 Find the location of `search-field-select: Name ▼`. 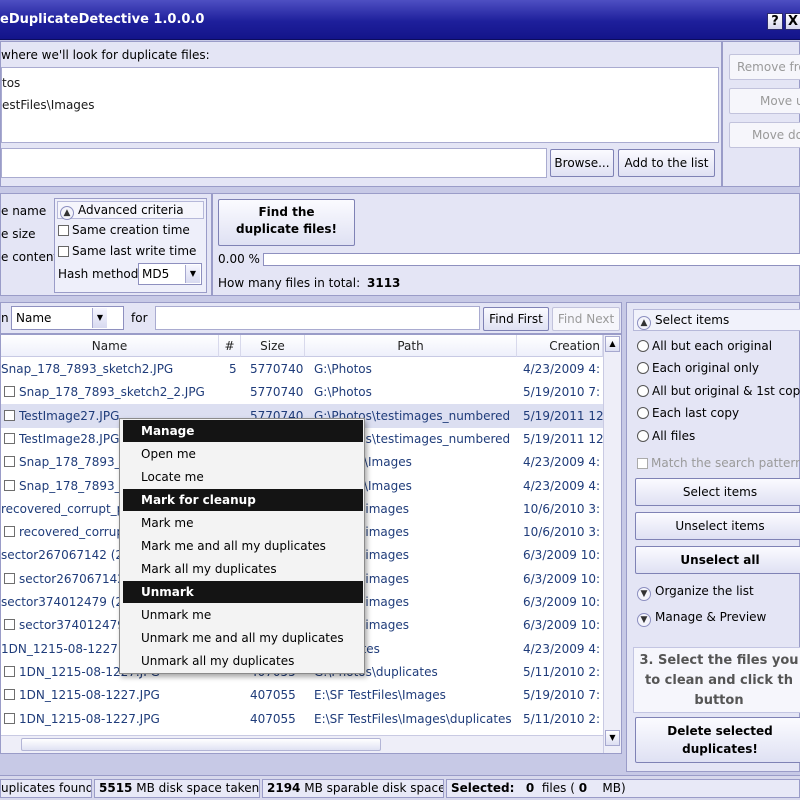

search-field-select: Name ▼ is located at coordinates (67, 318).